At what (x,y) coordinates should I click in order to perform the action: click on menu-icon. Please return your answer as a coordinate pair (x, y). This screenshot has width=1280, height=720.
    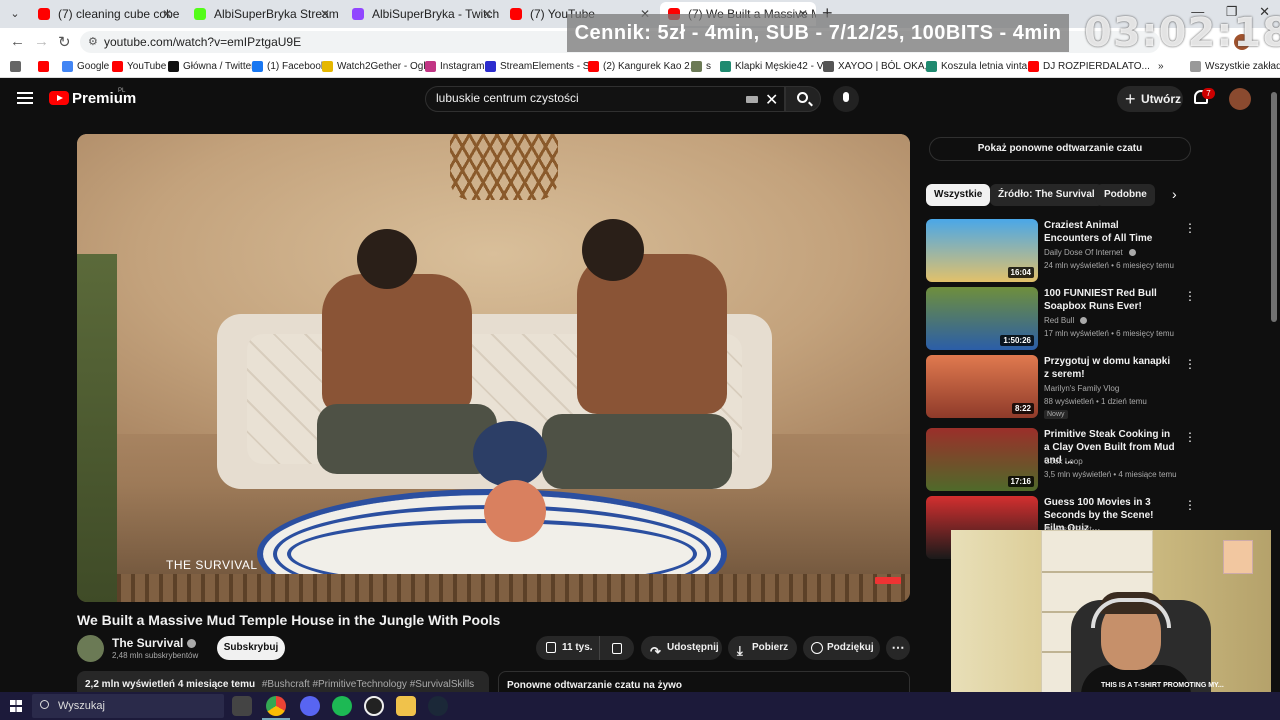
    Looking at the image, I should click on (25, 98).